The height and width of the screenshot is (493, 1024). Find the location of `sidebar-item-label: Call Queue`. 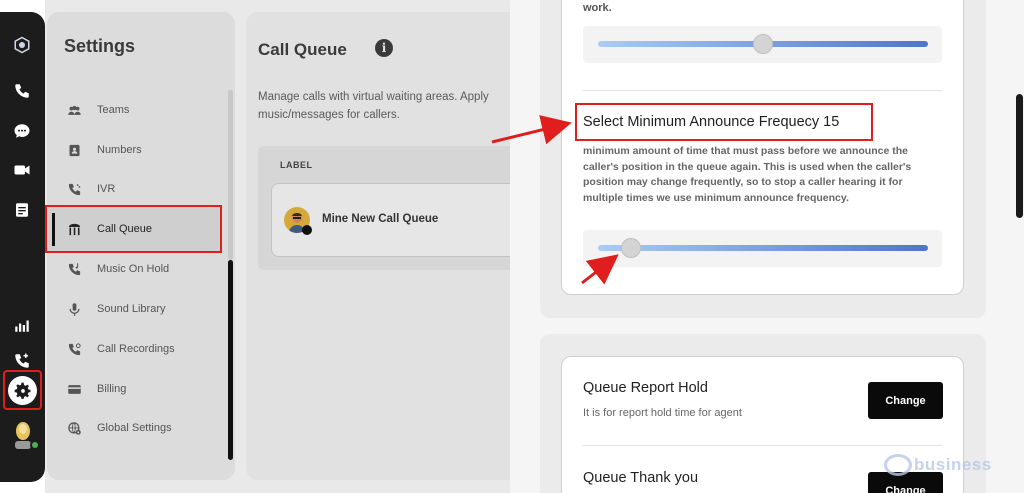

sidebar-item-label: Call Queue is located at coordinates (125, 229).